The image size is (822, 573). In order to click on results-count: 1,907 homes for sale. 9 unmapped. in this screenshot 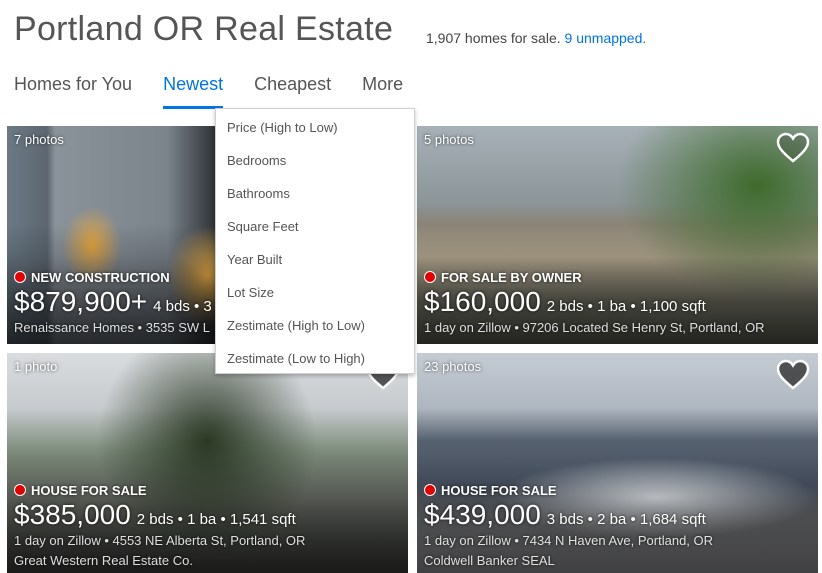, I will do `click(536, 38)`.